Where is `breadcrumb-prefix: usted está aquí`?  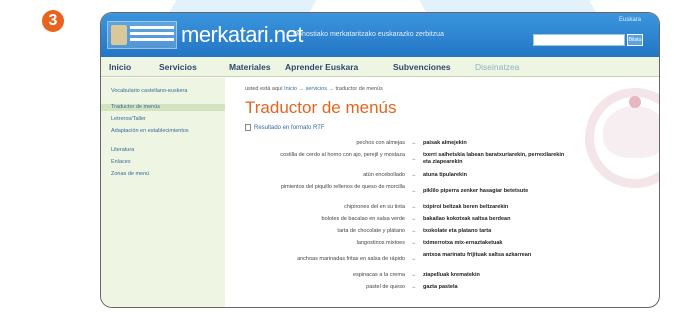
breadcrumb-prefix: usted está aquí is located at coordinates (264, 89).